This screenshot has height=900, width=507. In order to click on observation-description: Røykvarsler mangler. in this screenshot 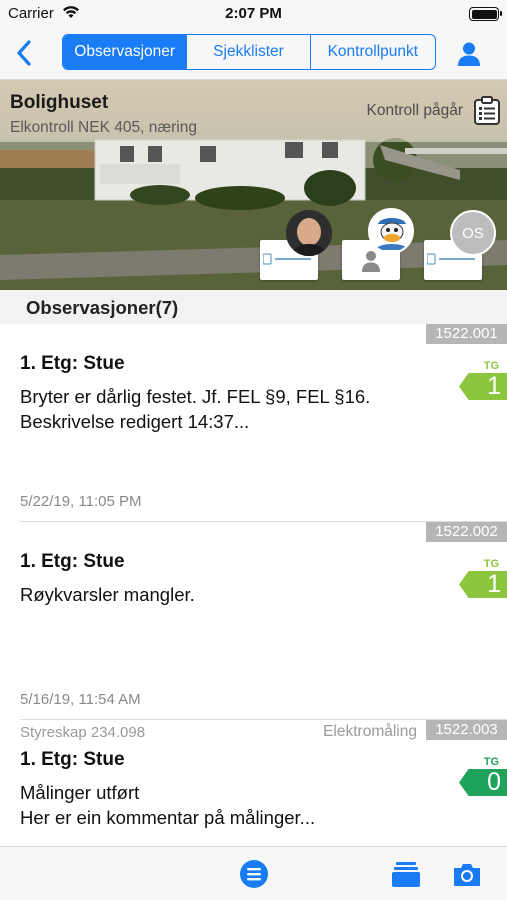, I will do `click(107, 594)`.